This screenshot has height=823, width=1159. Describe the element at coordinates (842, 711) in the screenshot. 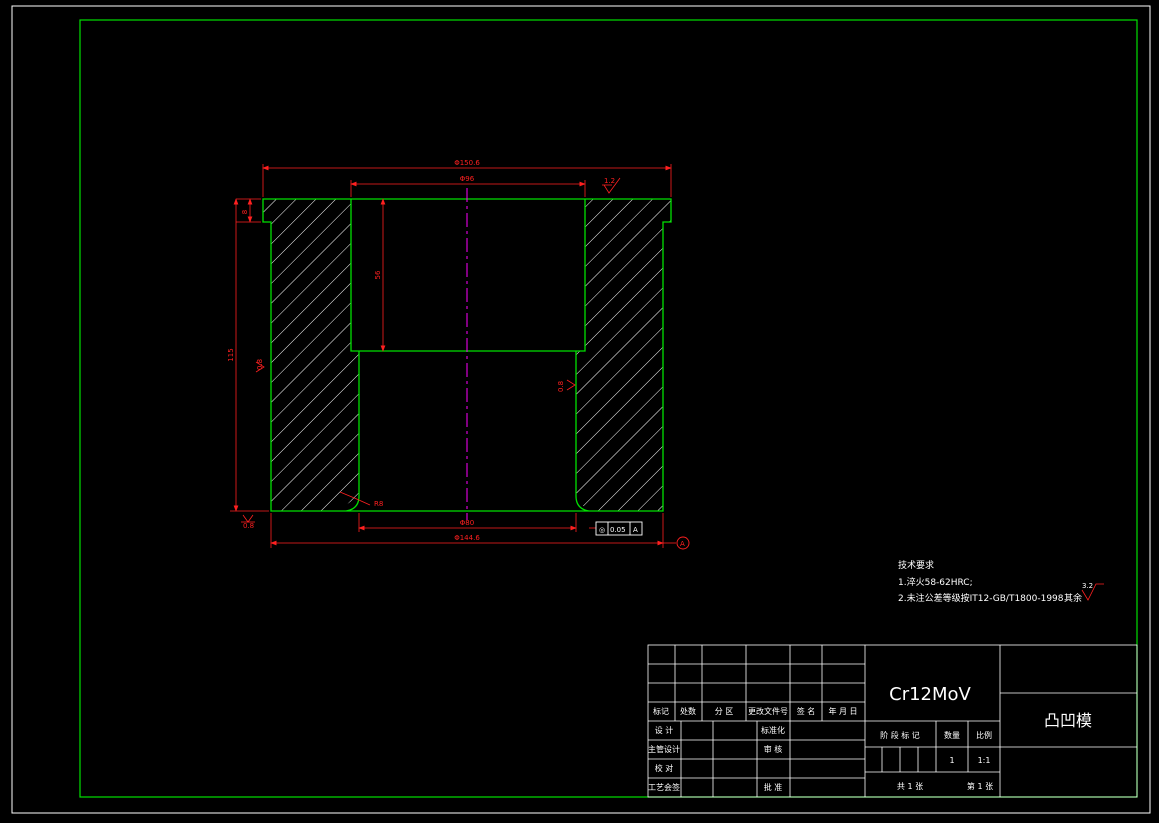

I see `tb-header-date: 年 月 日` at that location.